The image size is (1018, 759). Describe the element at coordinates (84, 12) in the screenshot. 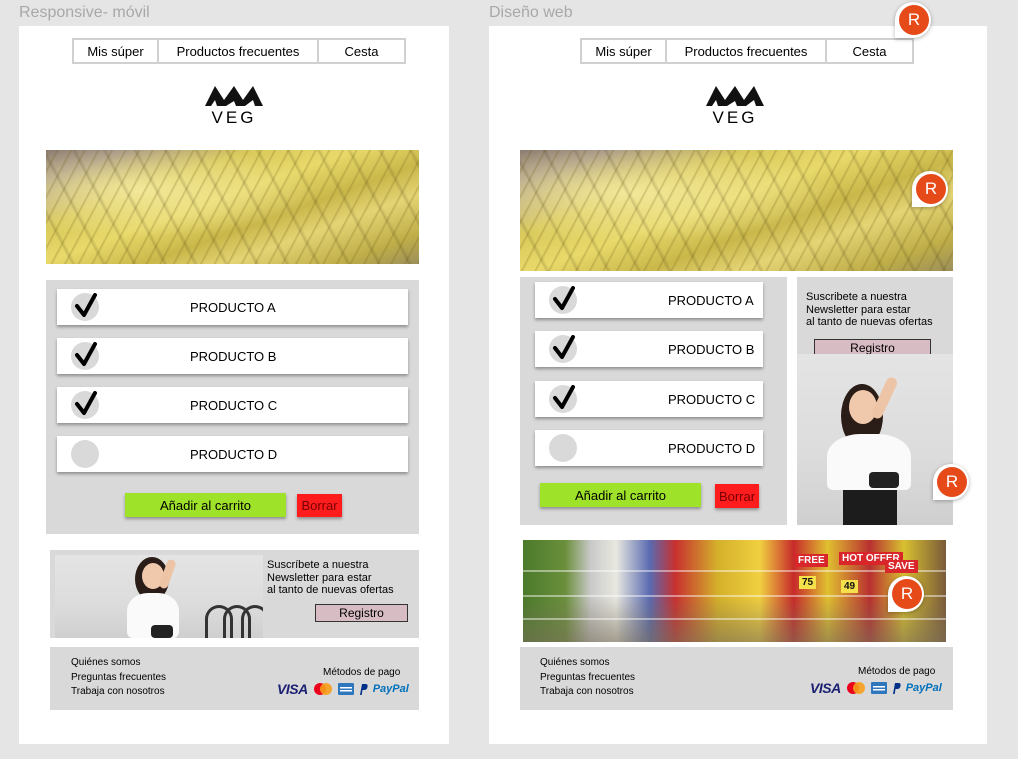

I see `mobile-frame-label: Responsive- móvil` at that location.